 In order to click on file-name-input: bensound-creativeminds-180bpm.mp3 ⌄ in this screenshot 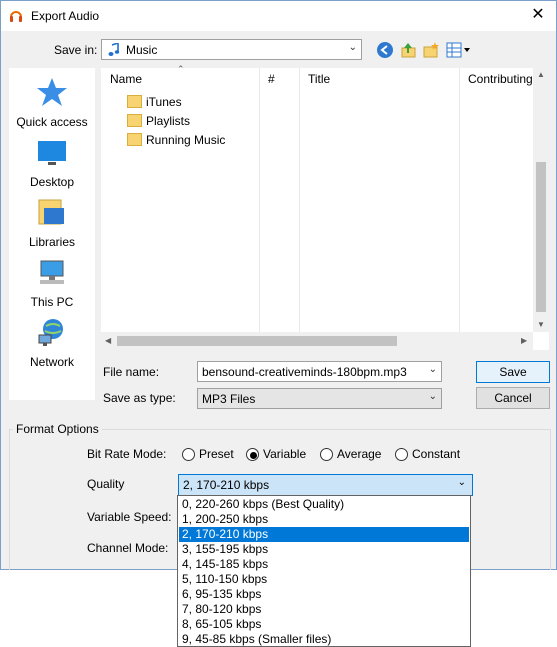, I will do `click(319, 371)`.